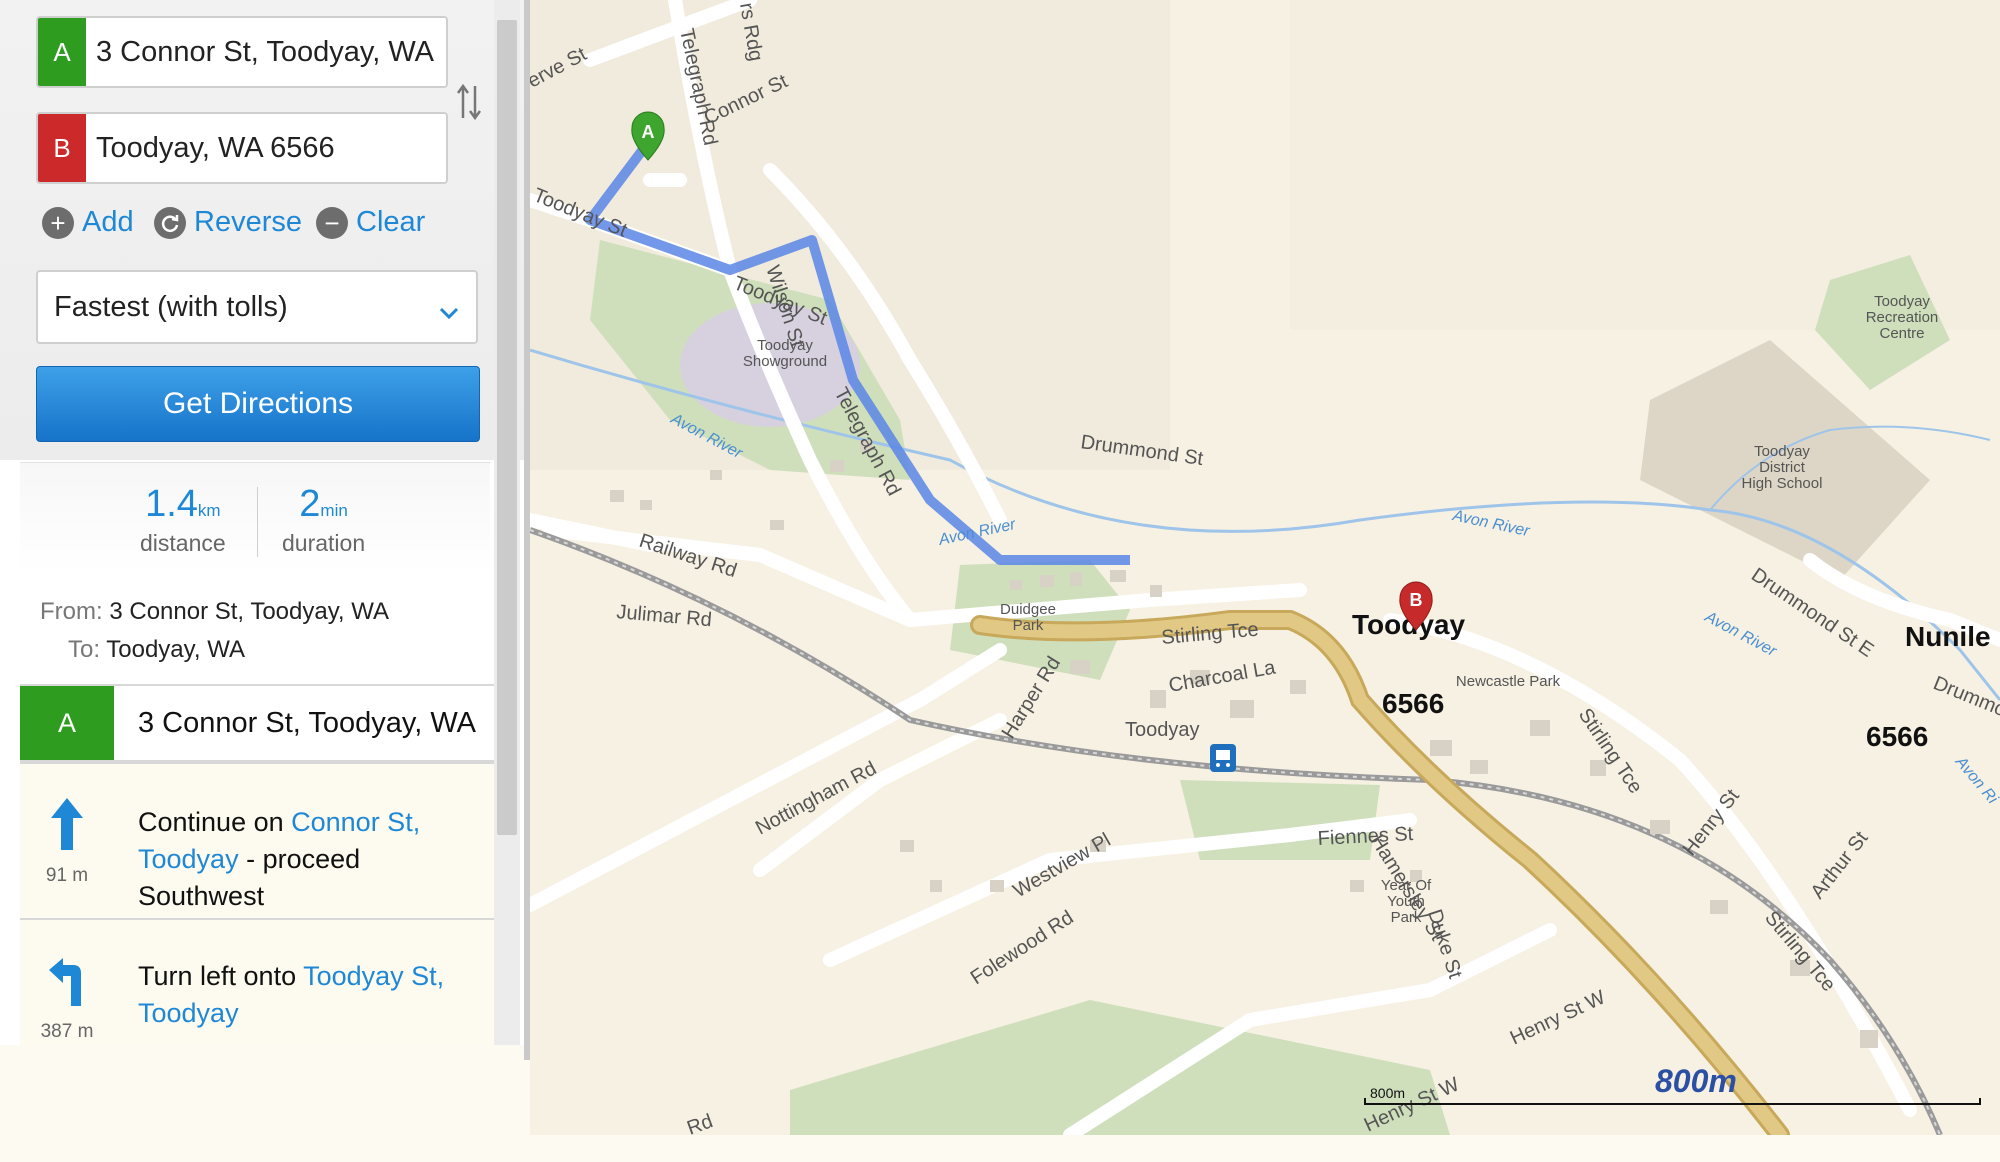 This screenshot has width=2000, height=1162. I want to click on duration-stat: 2min duration, so click(323, 520).